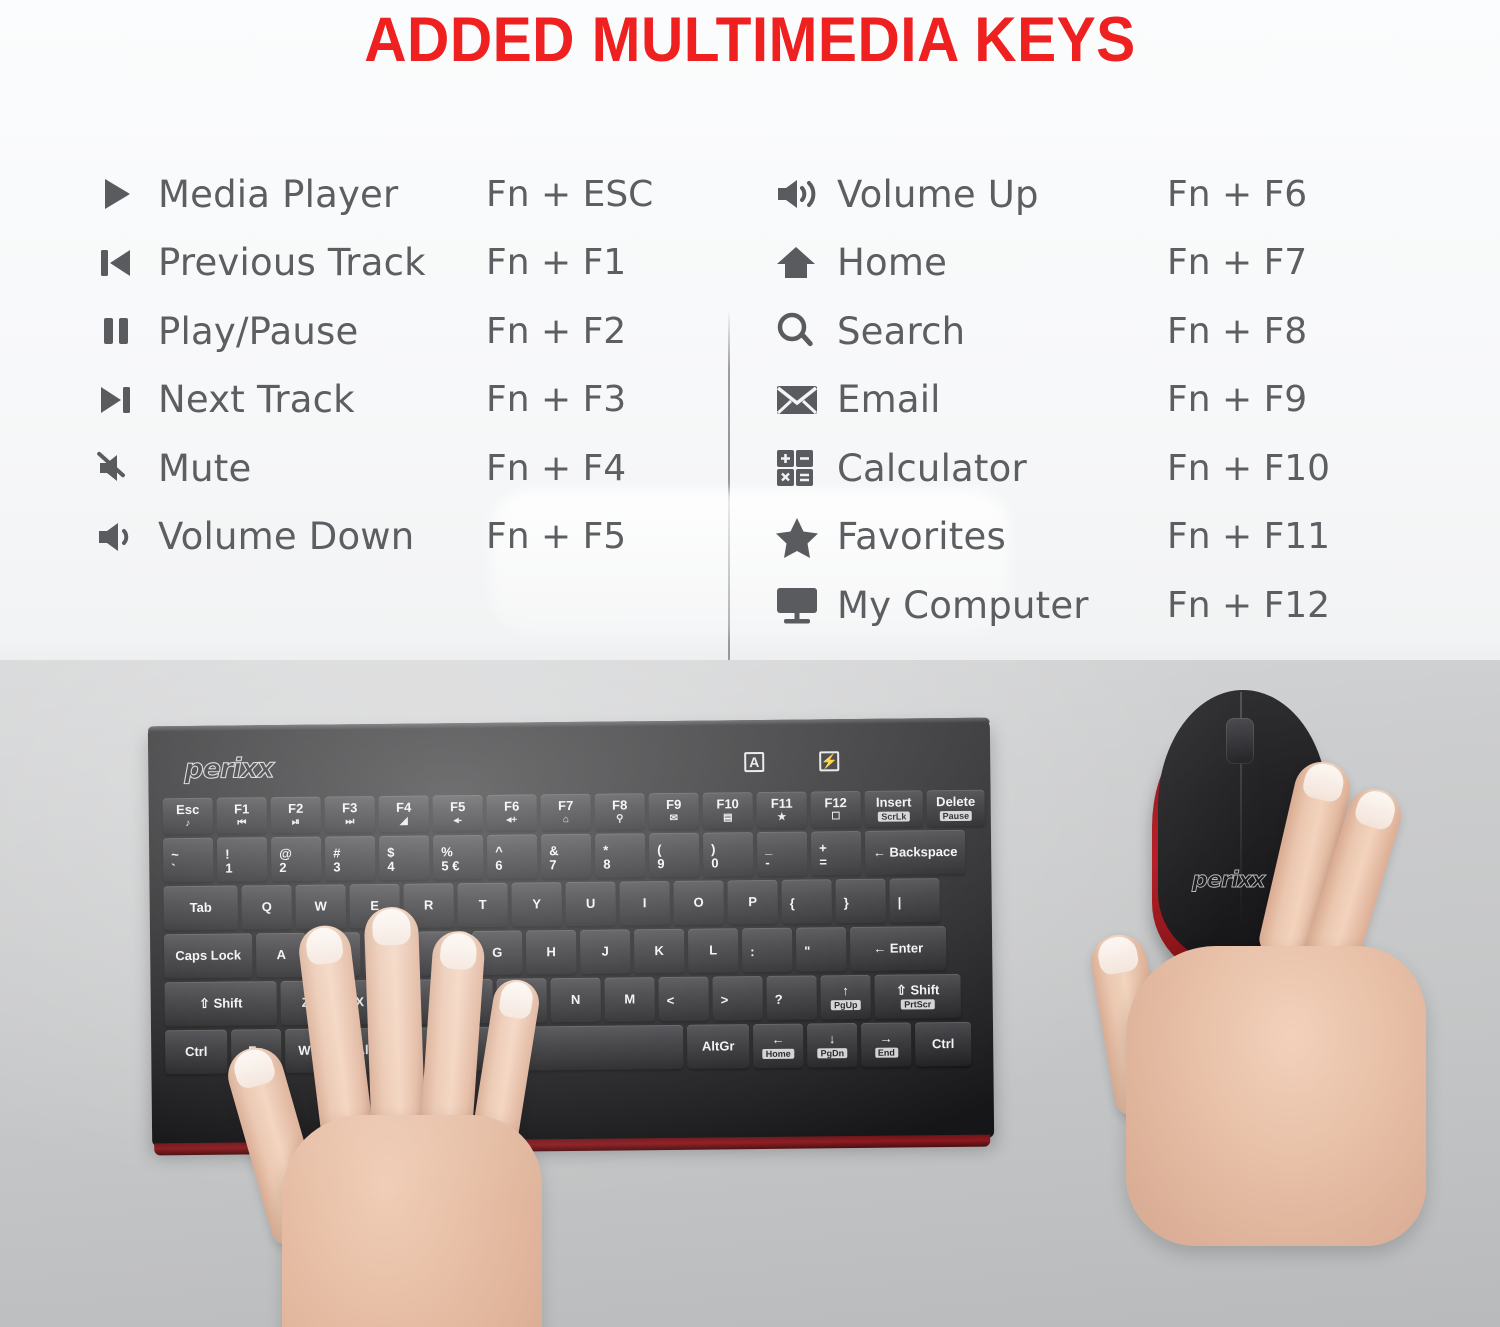 This screenshot has width=1500, height=1327. I want to click on shortcut-key: Fn + F4, so click(556, 468).